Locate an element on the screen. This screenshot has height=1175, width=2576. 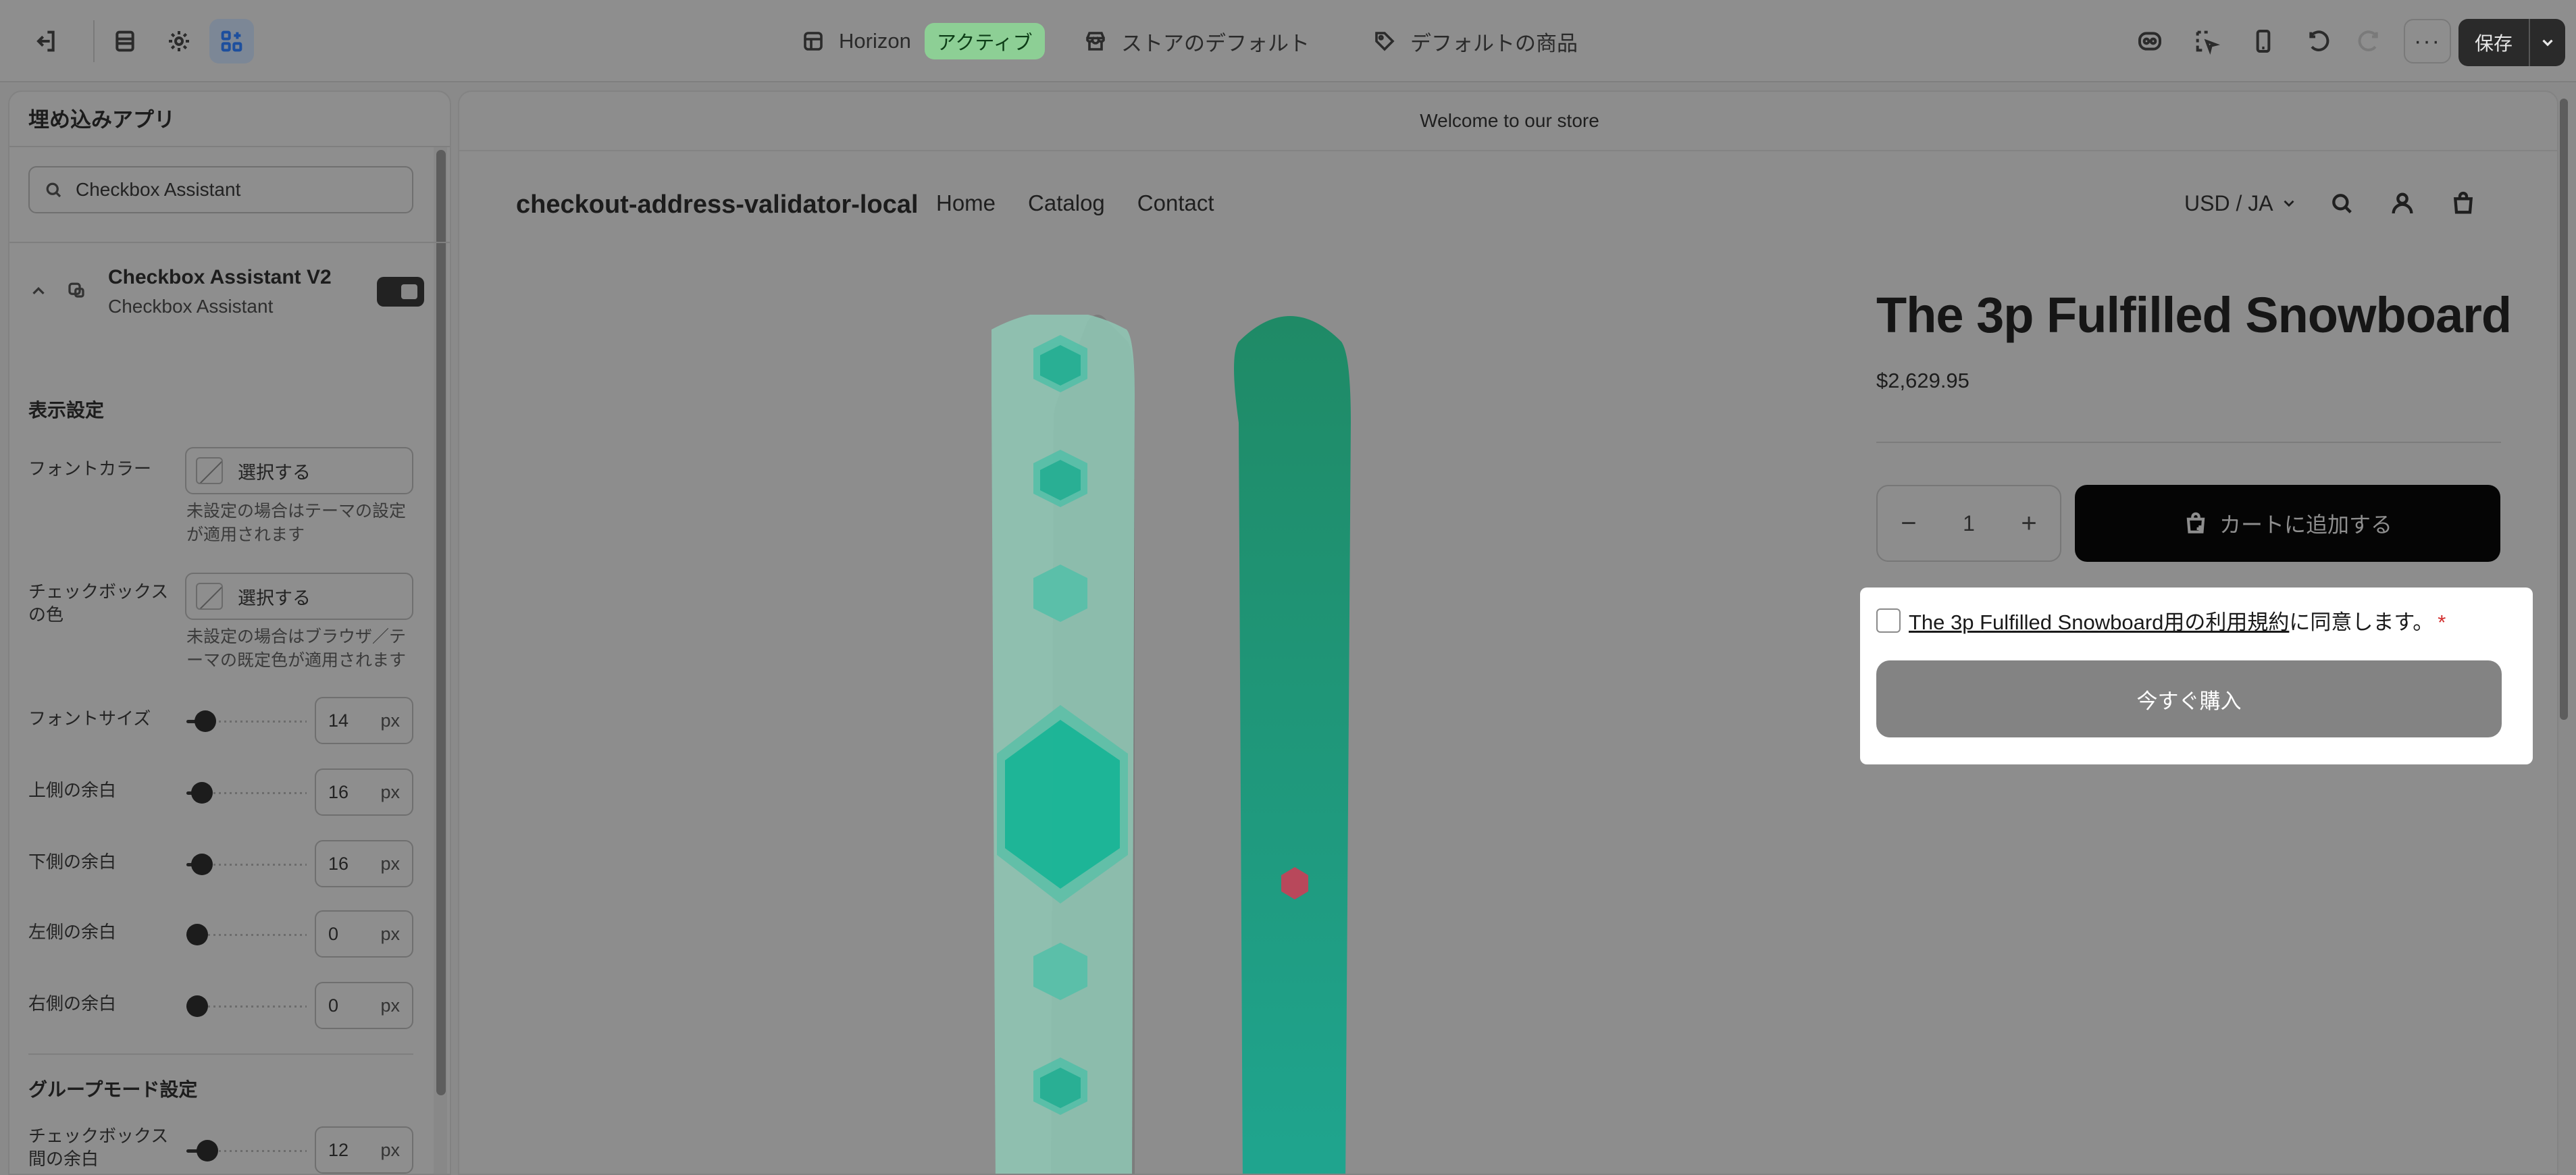
app-block-icon is located at coordinates (78, 292).